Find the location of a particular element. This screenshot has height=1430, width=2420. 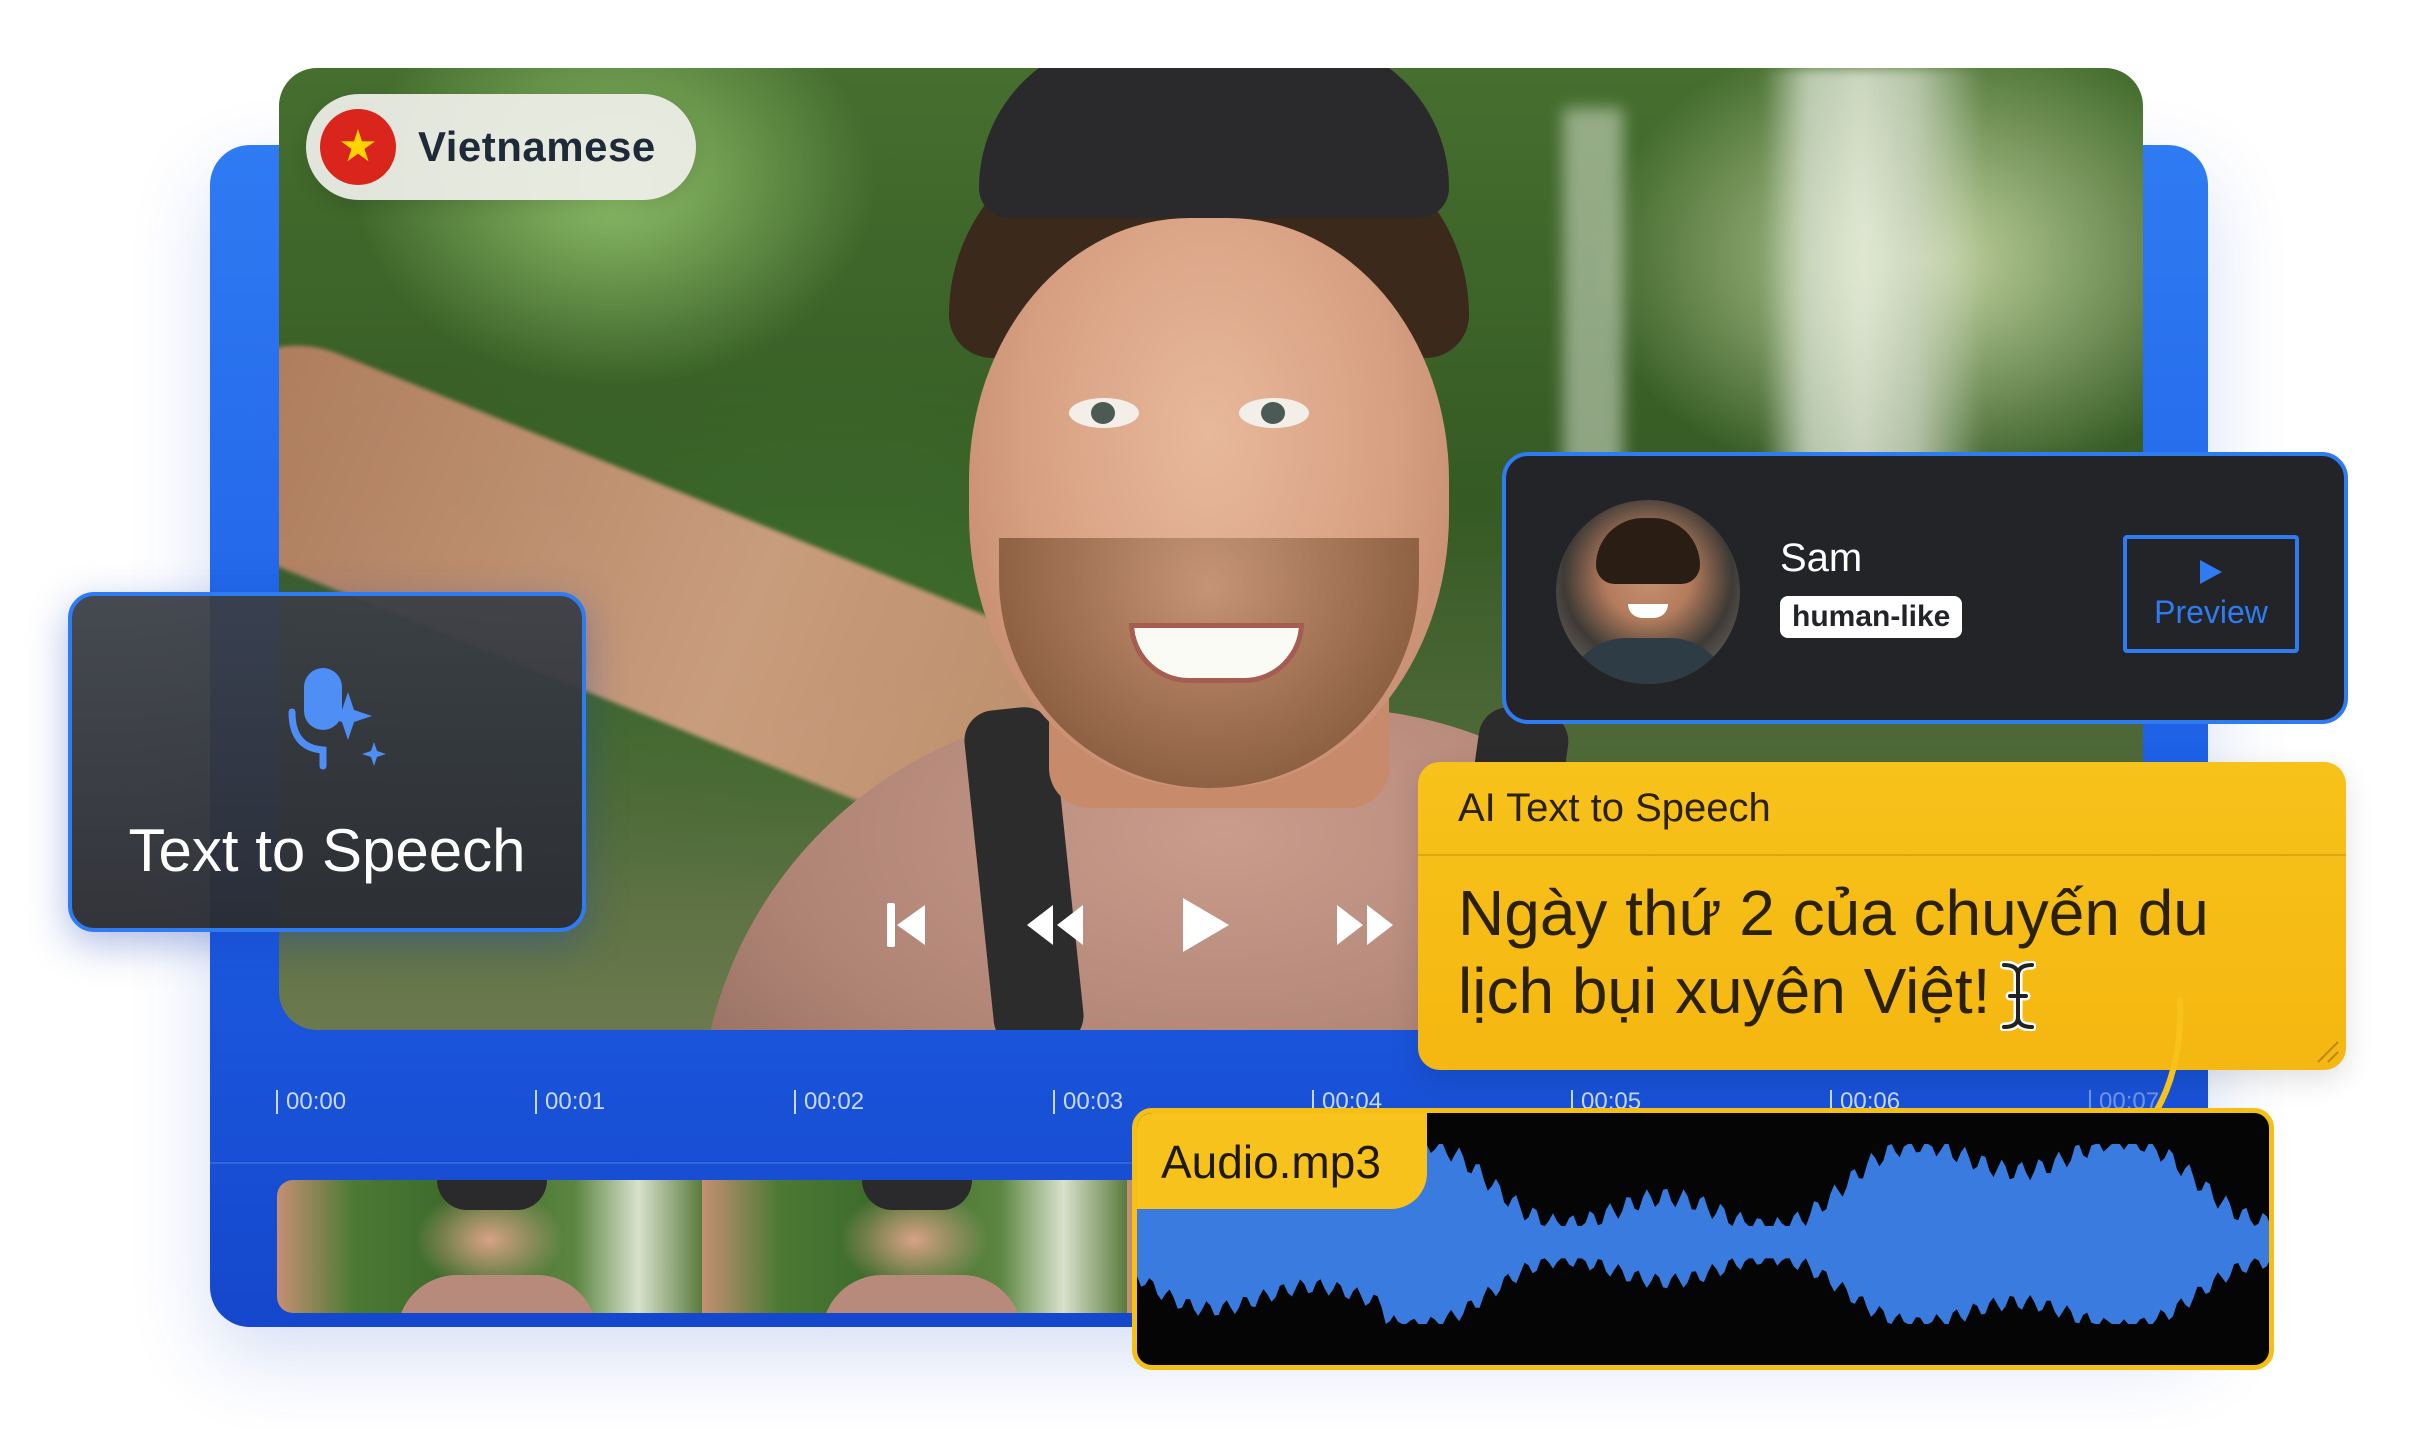

preview-label: Preview is located at coordinates (2211, 611).